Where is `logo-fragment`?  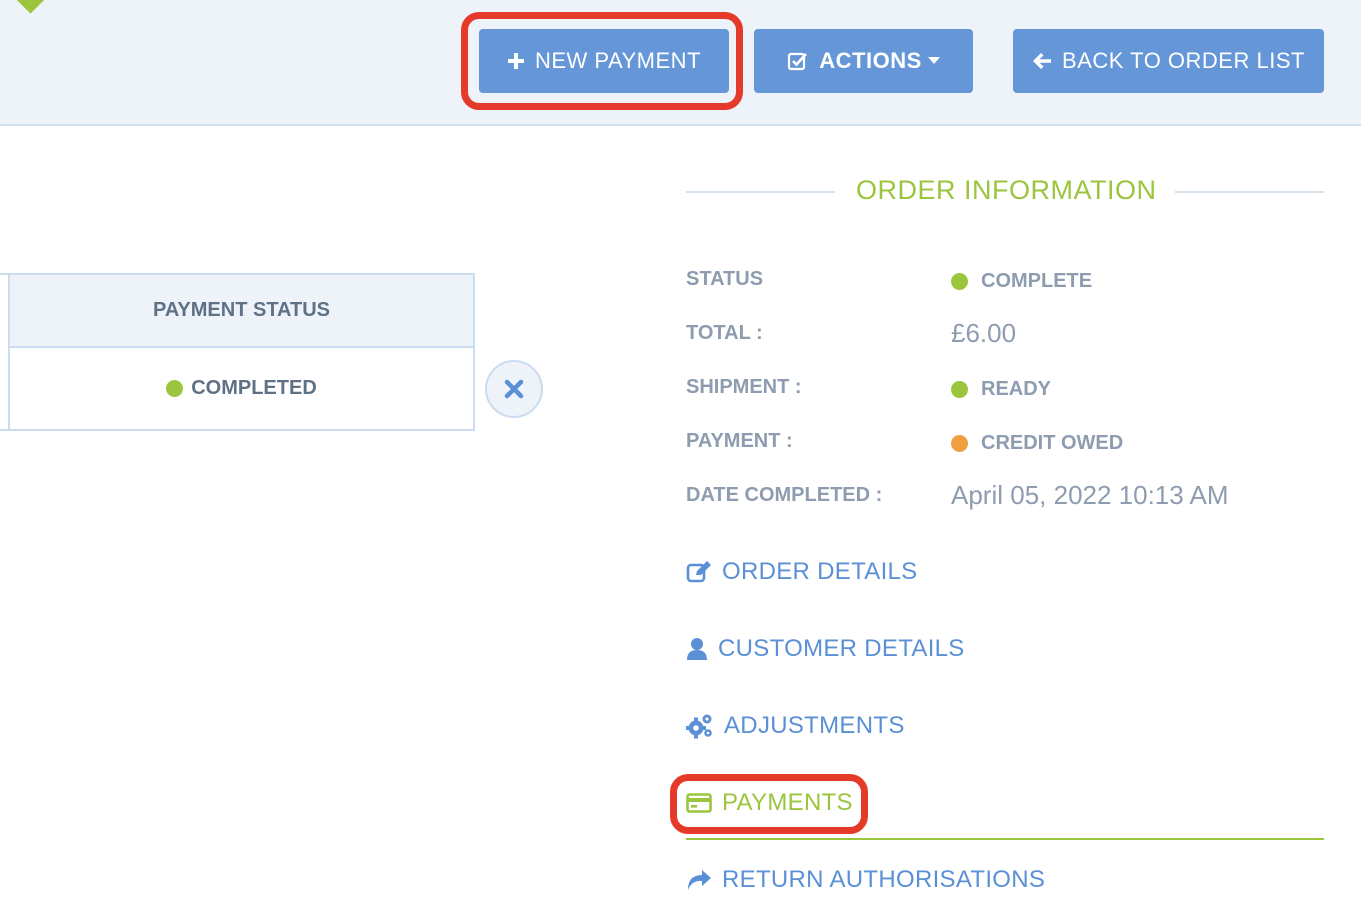
logo-fragment is located at coordinates (27, 7).